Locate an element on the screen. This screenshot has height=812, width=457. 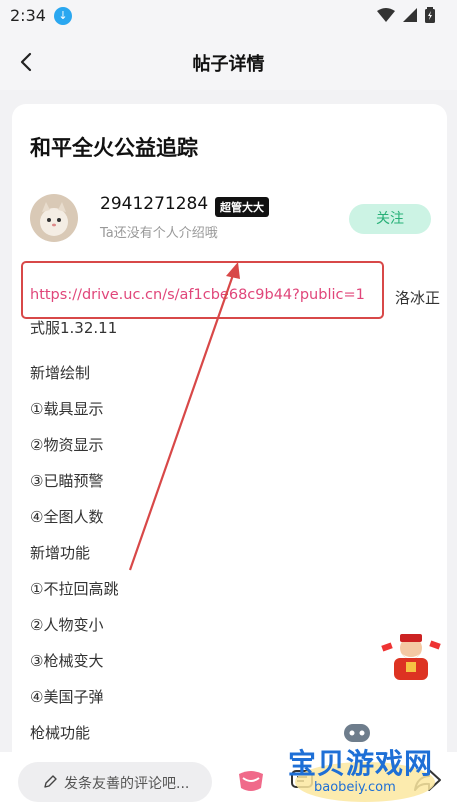
watermark-text: 宝贝游戏网 is located at coordinates (361, 763).